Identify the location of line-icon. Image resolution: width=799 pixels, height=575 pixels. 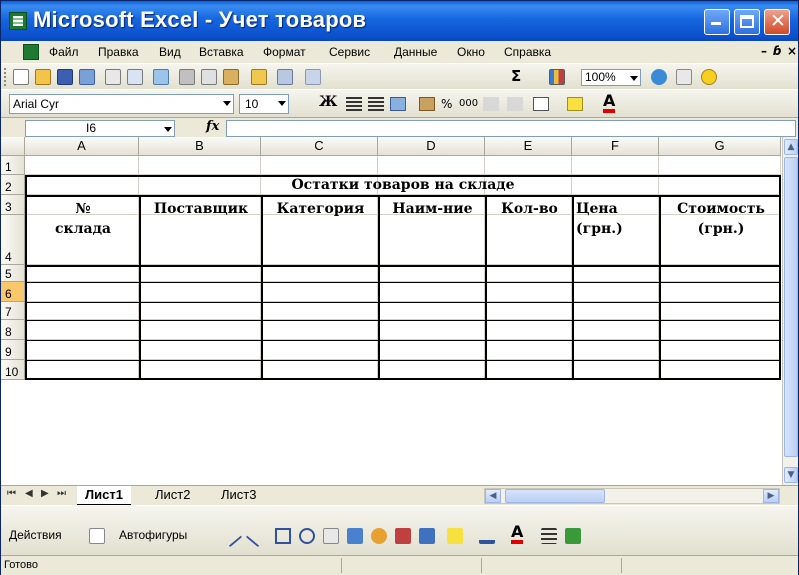
(231, 536).